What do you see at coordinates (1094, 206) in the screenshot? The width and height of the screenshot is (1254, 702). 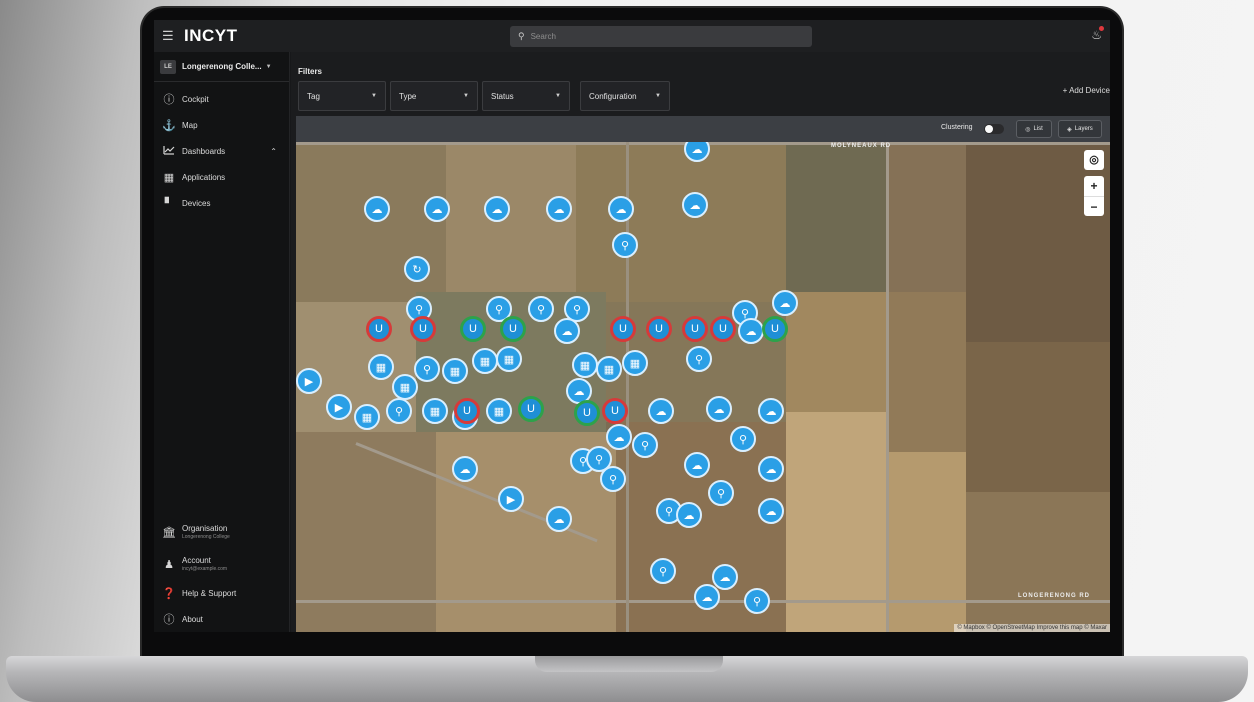 I see `zoom-out-button: −` at bounding box center [1094, 206].